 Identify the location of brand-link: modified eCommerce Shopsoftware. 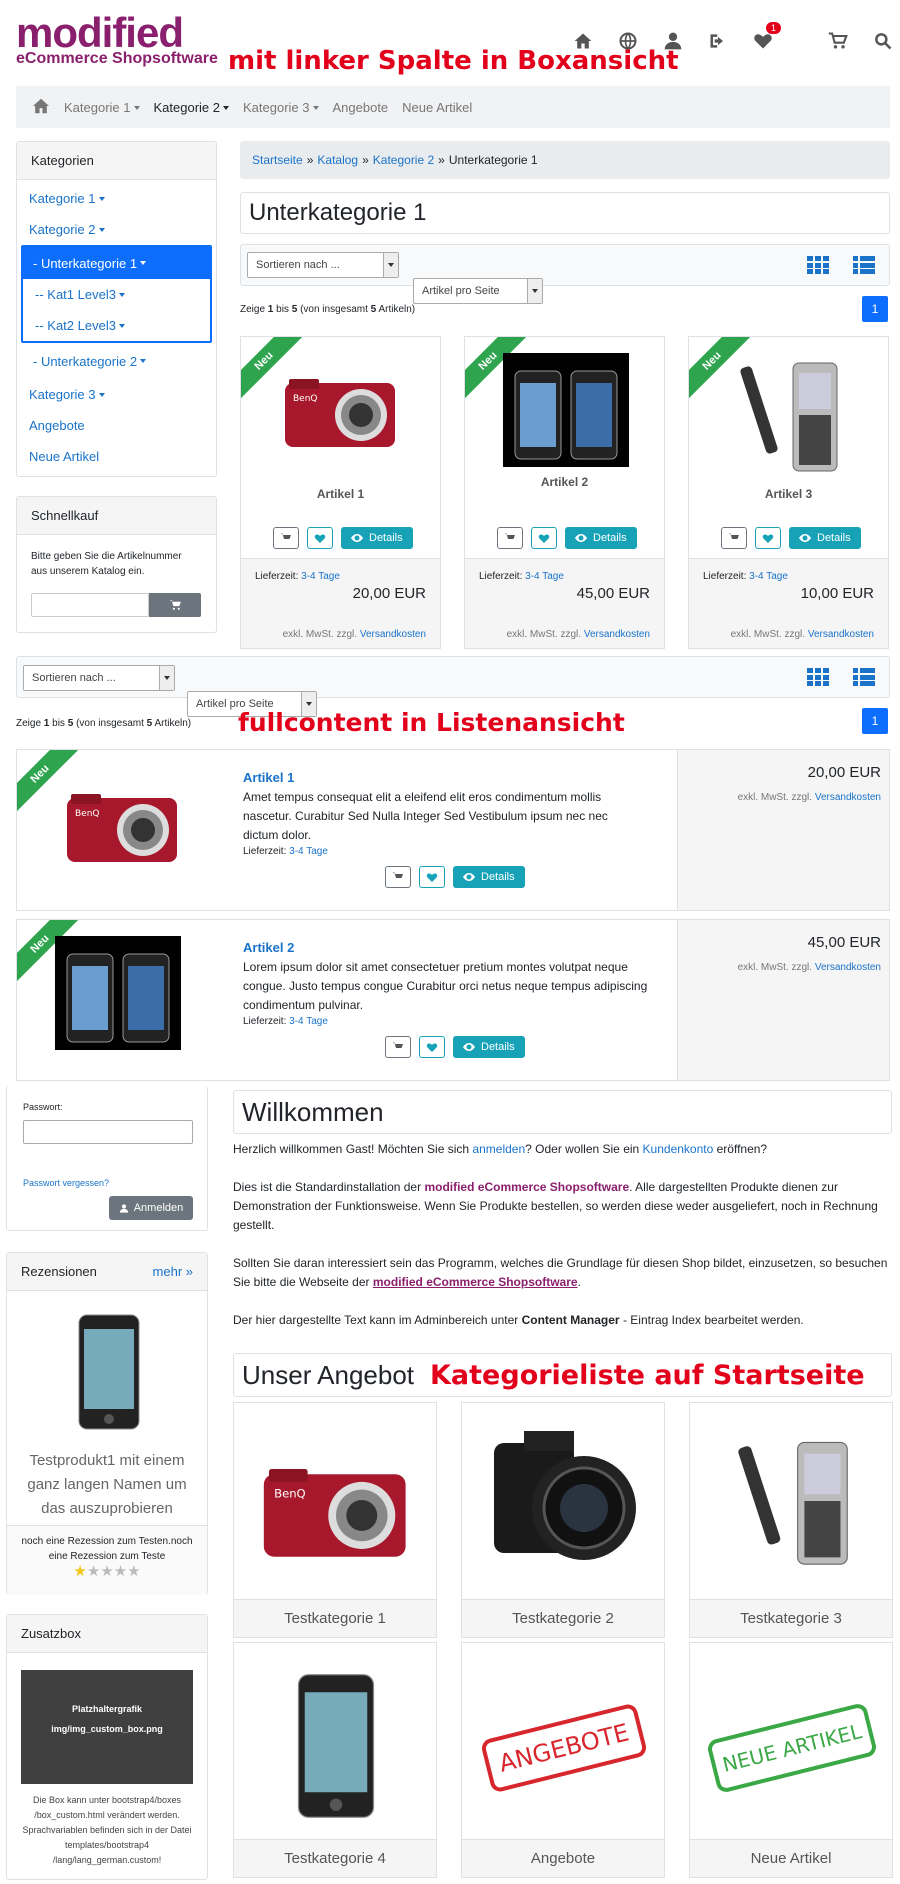
(475, 1282).